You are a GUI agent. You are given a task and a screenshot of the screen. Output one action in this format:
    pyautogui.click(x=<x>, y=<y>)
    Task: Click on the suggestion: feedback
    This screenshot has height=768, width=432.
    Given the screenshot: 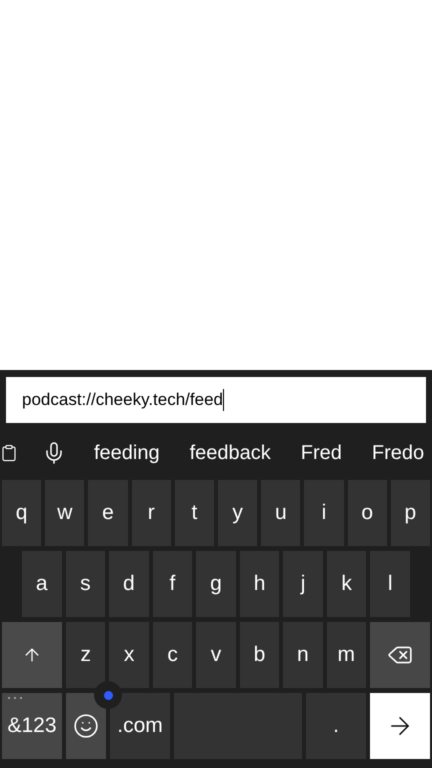 What is the action you would take?
    pyautogui.click(x=230, y=453)
    